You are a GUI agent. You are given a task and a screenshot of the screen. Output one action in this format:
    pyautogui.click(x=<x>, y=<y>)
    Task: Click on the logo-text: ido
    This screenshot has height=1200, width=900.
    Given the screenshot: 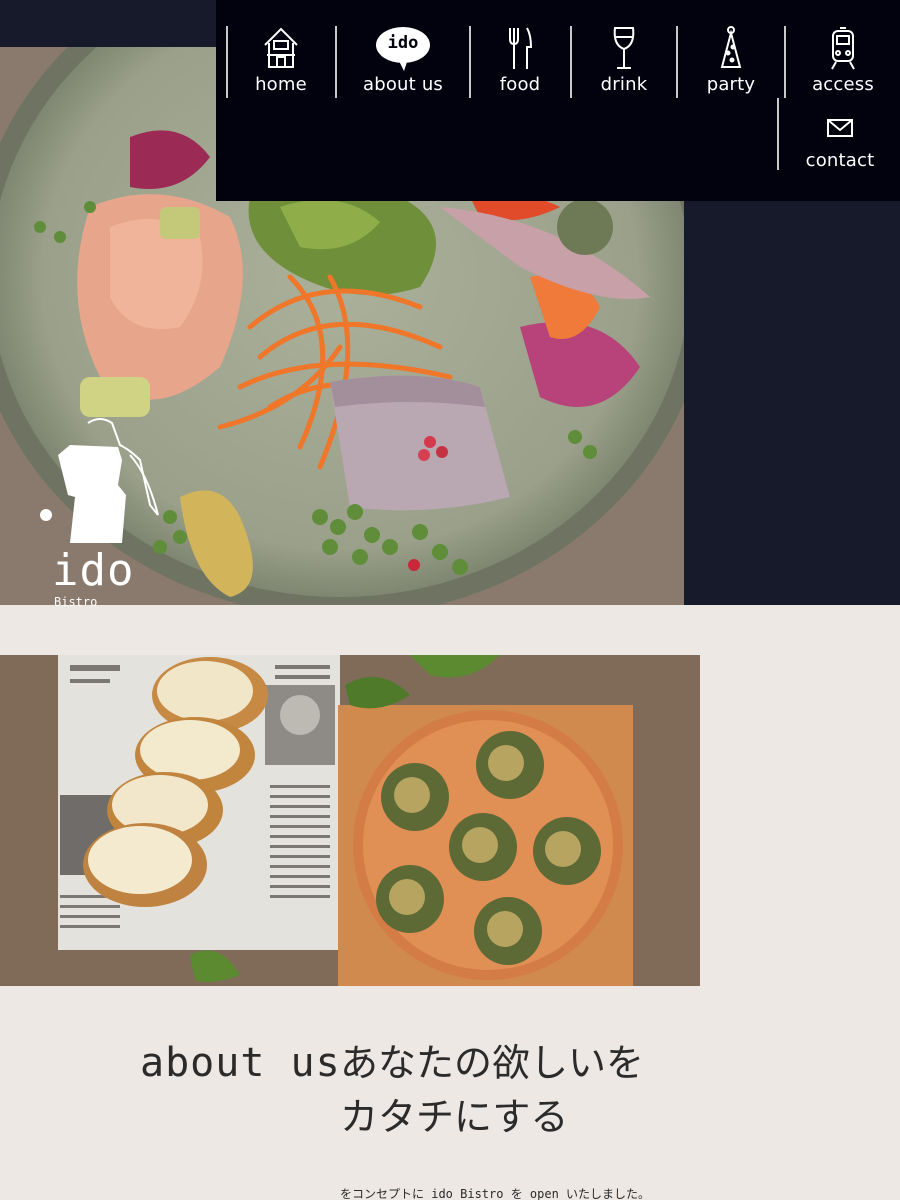 What is the action you would take?
    pyautogui.click(x=93, y=570)
    